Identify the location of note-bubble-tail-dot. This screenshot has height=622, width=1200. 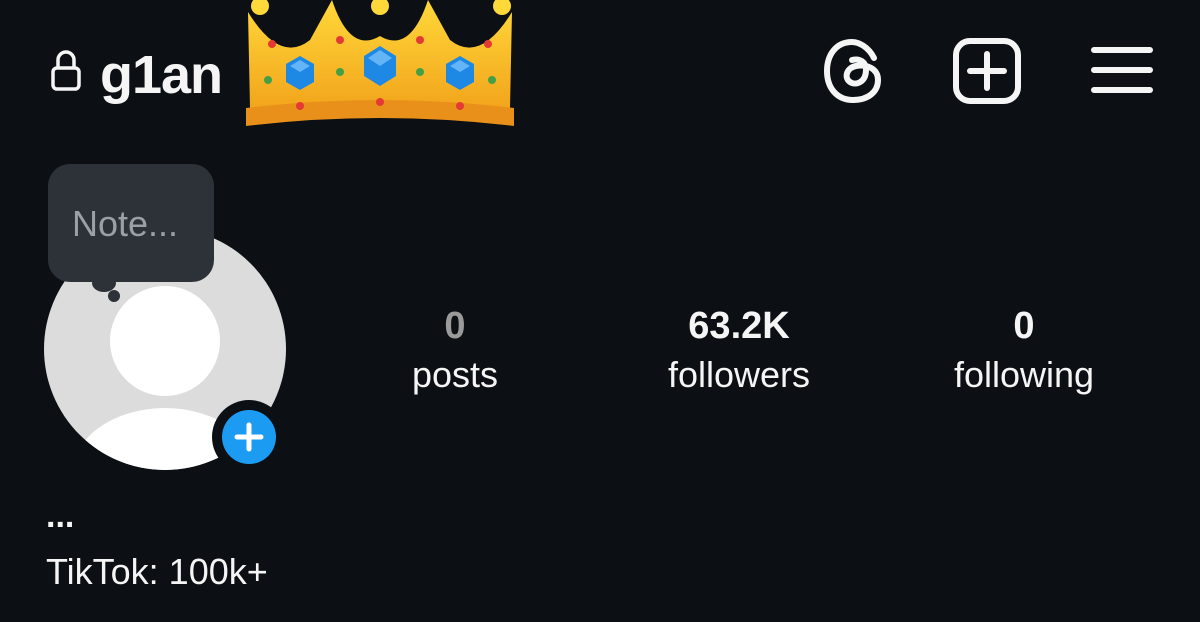
(114, 296).